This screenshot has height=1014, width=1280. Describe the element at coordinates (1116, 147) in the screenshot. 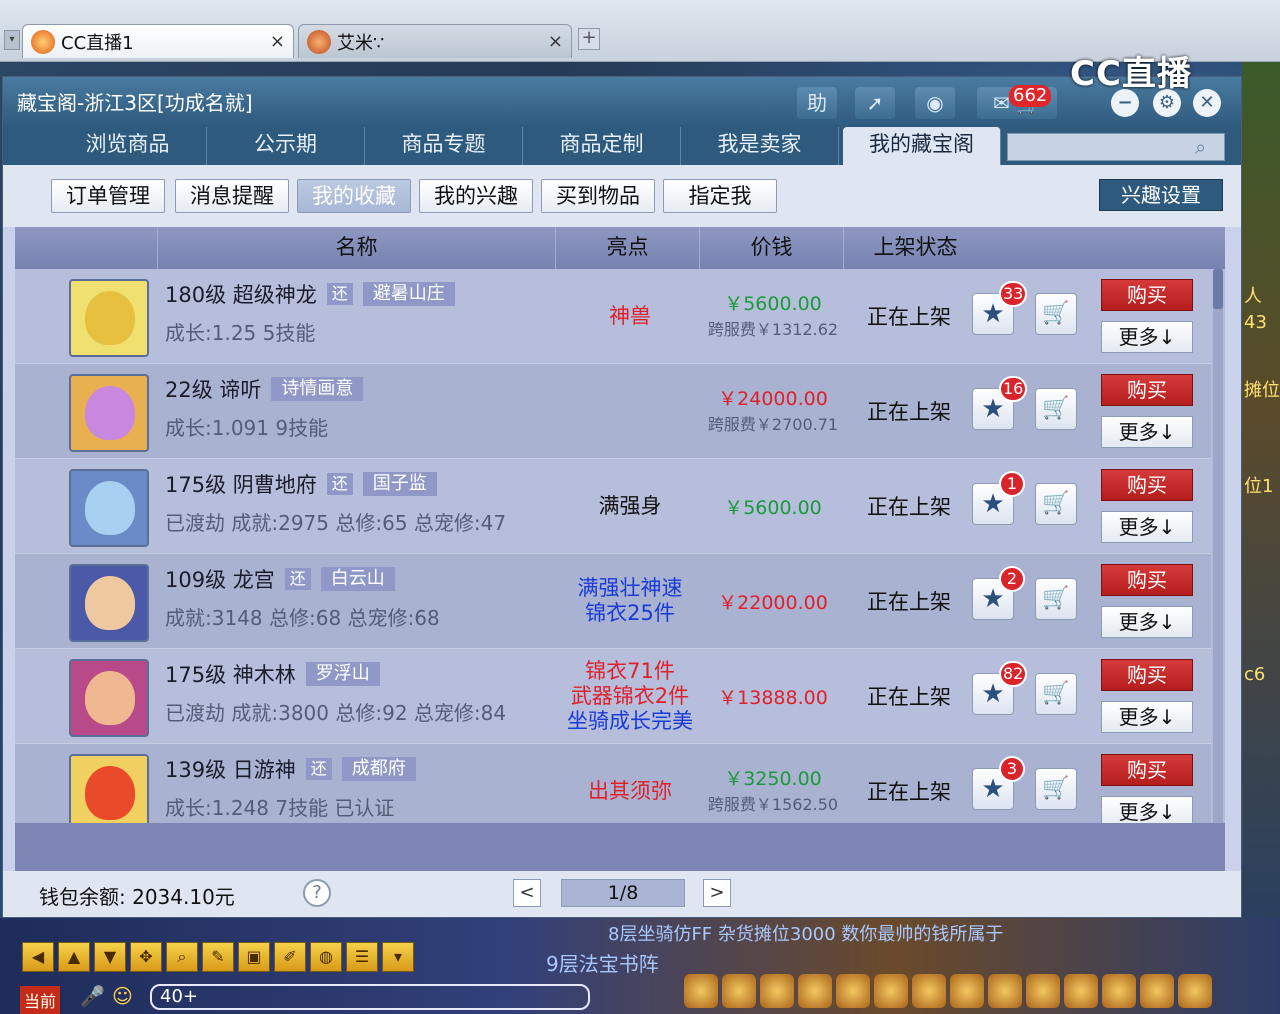

I see `search-input` at that location.